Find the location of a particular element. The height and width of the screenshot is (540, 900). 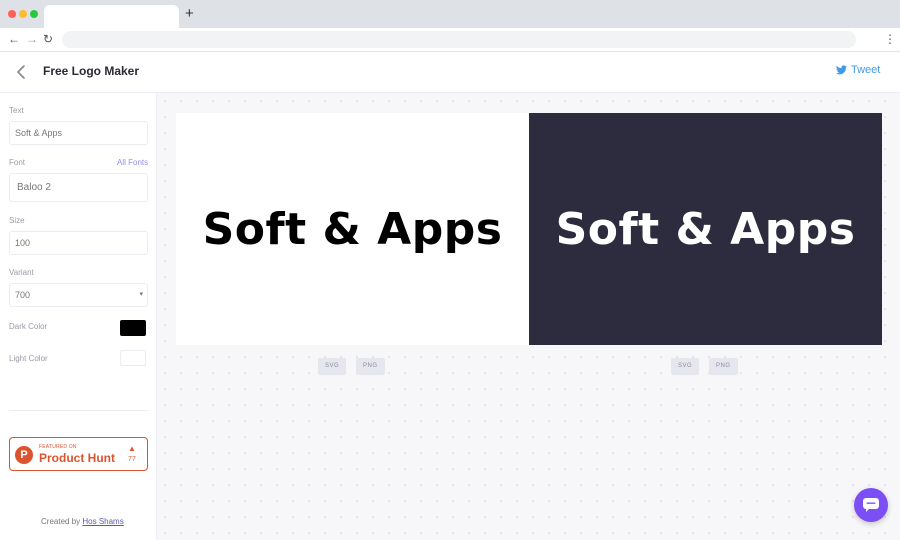

font-label: Font is located at coordinates (17, 162).